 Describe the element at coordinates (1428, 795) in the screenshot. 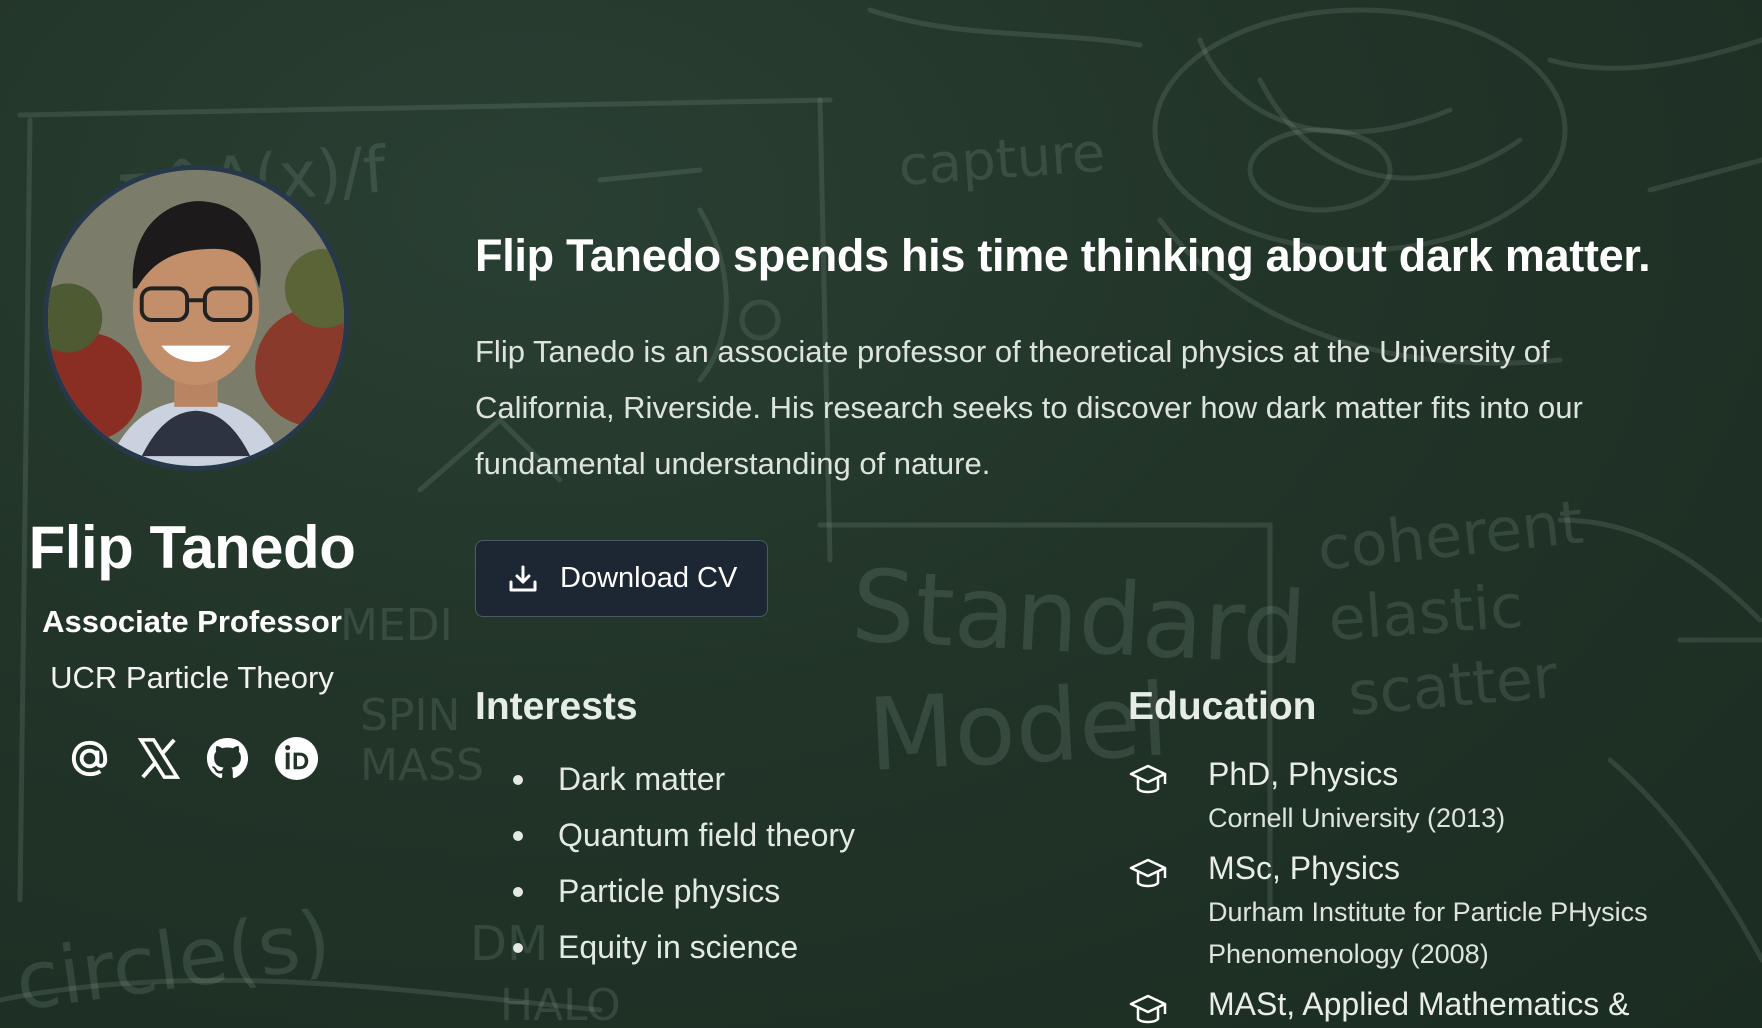

I see `education-item: PhD, Physics Cornell University (2013)` at that location.